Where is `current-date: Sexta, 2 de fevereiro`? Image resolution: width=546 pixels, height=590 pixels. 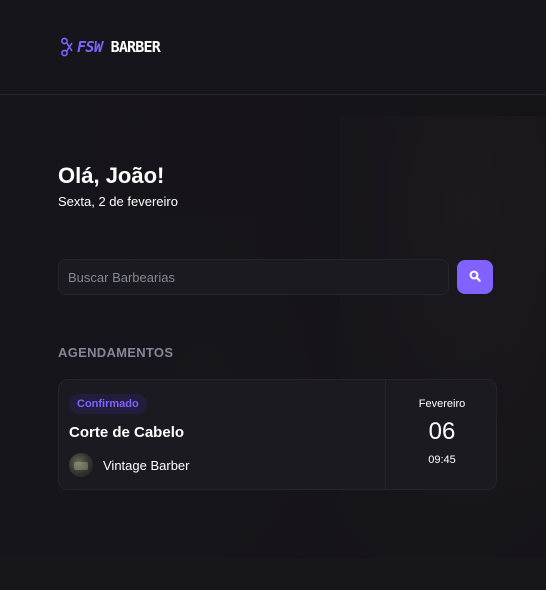
current-date: Sexta, 2 de fevereiro is located at coordinates (118, 201).